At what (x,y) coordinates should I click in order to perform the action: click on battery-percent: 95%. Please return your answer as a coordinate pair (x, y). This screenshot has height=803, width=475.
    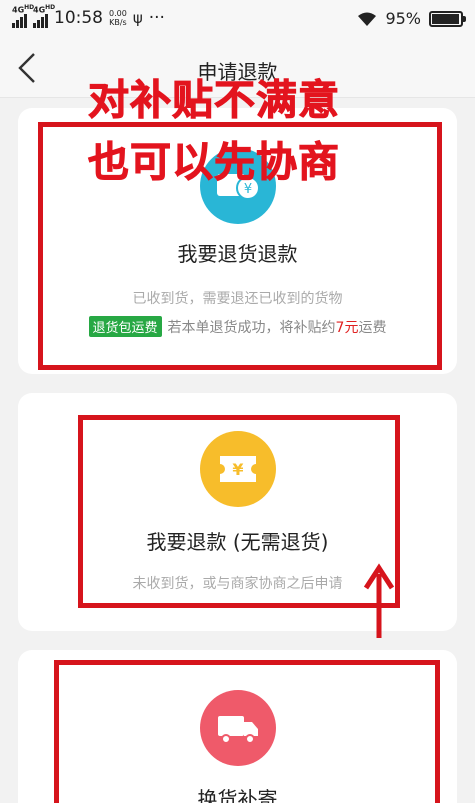
    Looking at the image, I should click on (403, 18).